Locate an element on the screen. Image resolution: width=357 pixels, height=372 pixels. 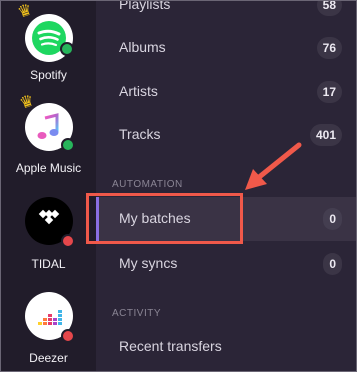
annotation-arrow-icon is located at coordinates (273, 166).